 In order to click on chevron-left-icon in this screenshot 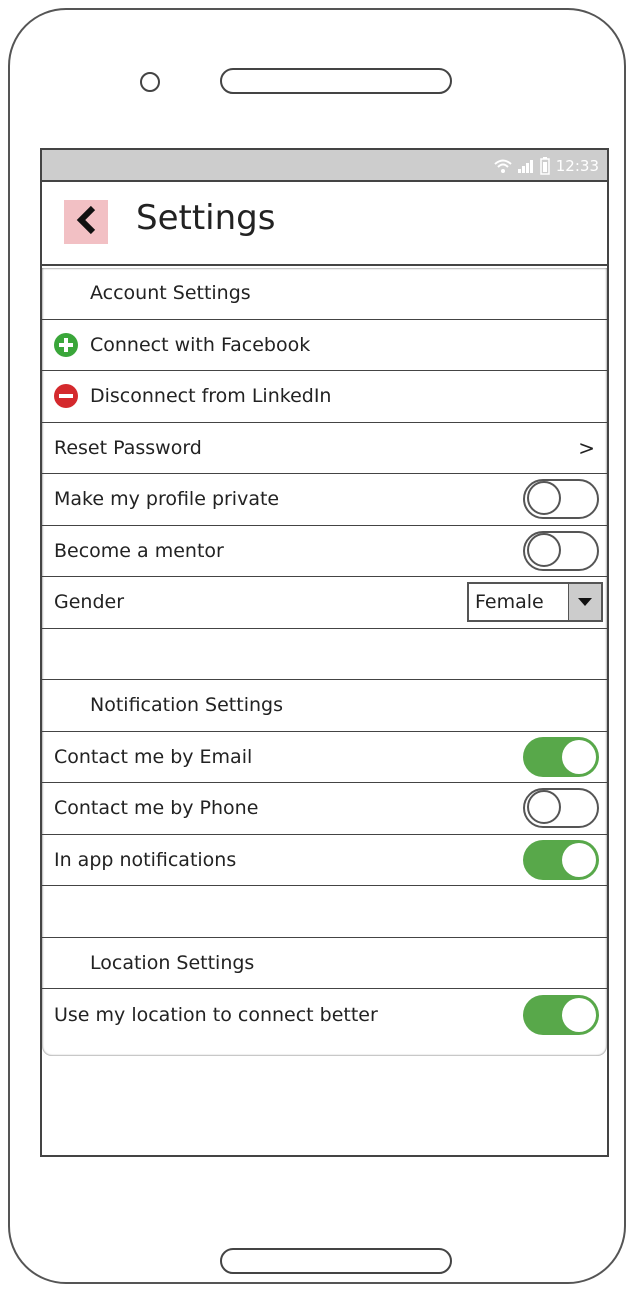, I will do `click(86, 222)`.